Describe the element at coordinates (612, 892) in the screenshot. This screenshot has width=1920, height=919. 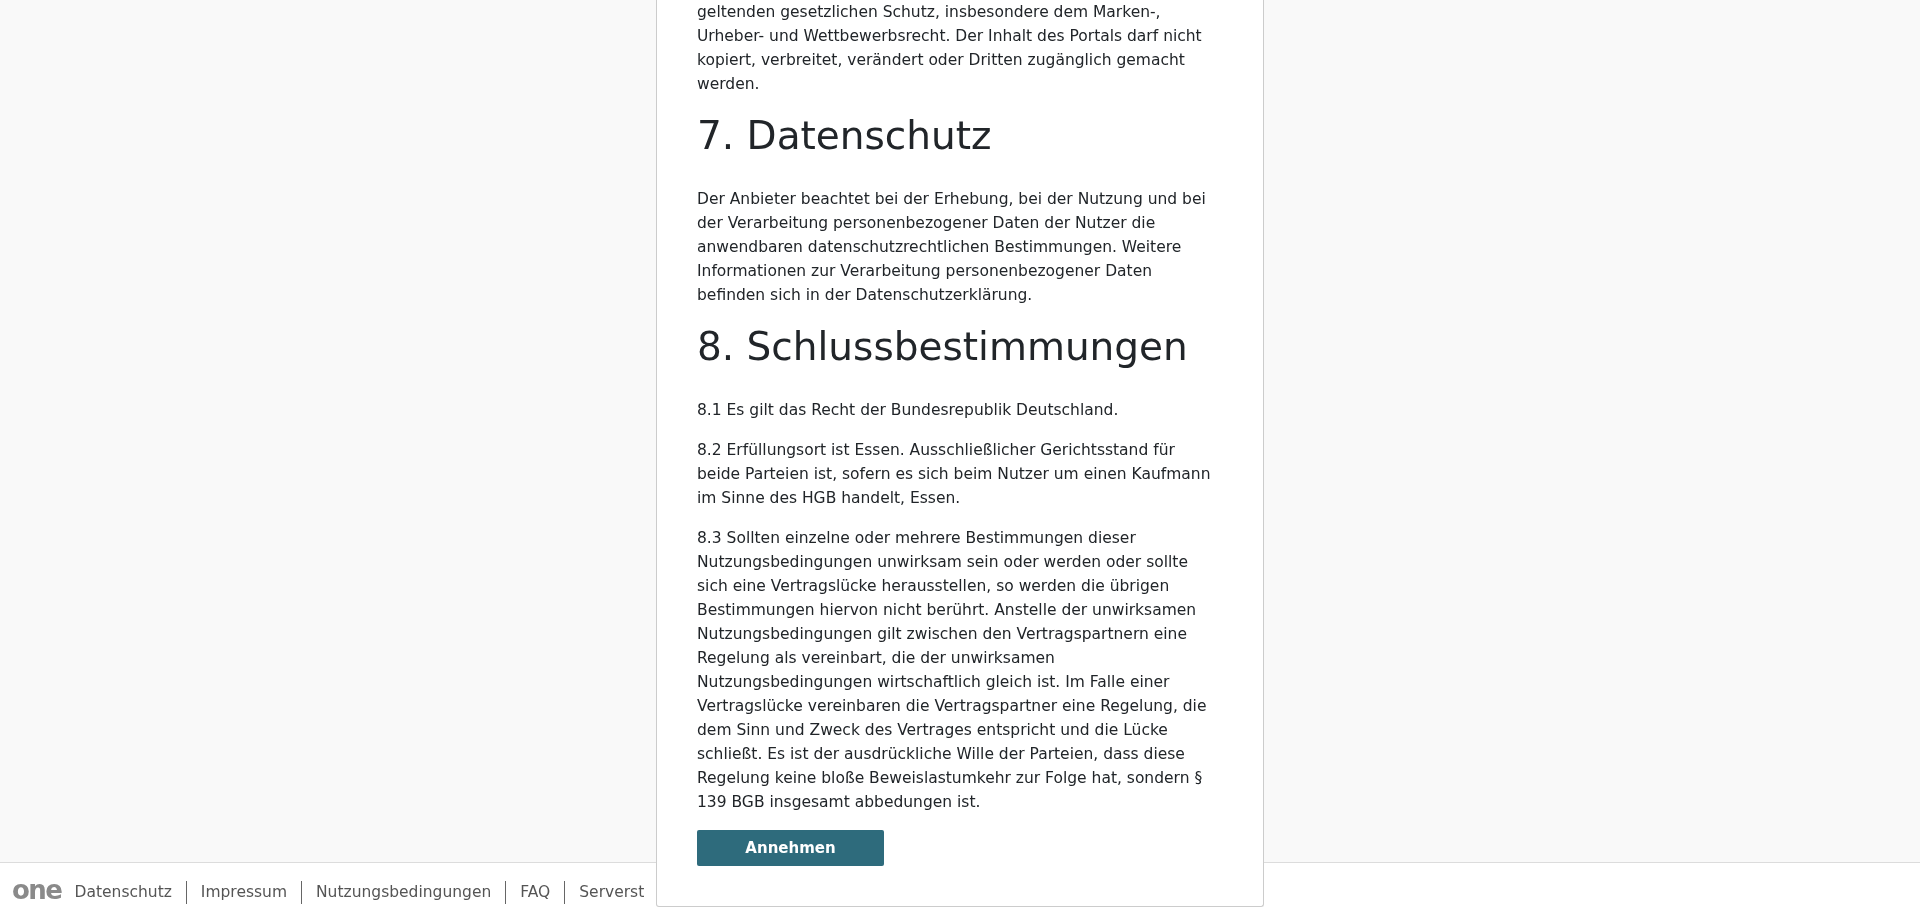
I see `footer-link: Serverst` at that location.